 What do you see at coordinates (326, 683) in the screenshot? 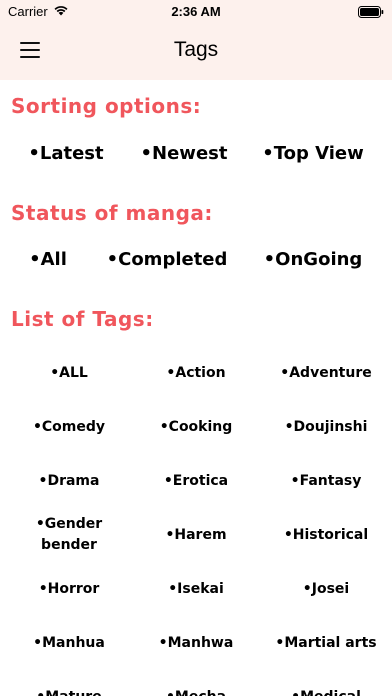
I see `tag-medical: •Medical` at bounding box center [326, 683].